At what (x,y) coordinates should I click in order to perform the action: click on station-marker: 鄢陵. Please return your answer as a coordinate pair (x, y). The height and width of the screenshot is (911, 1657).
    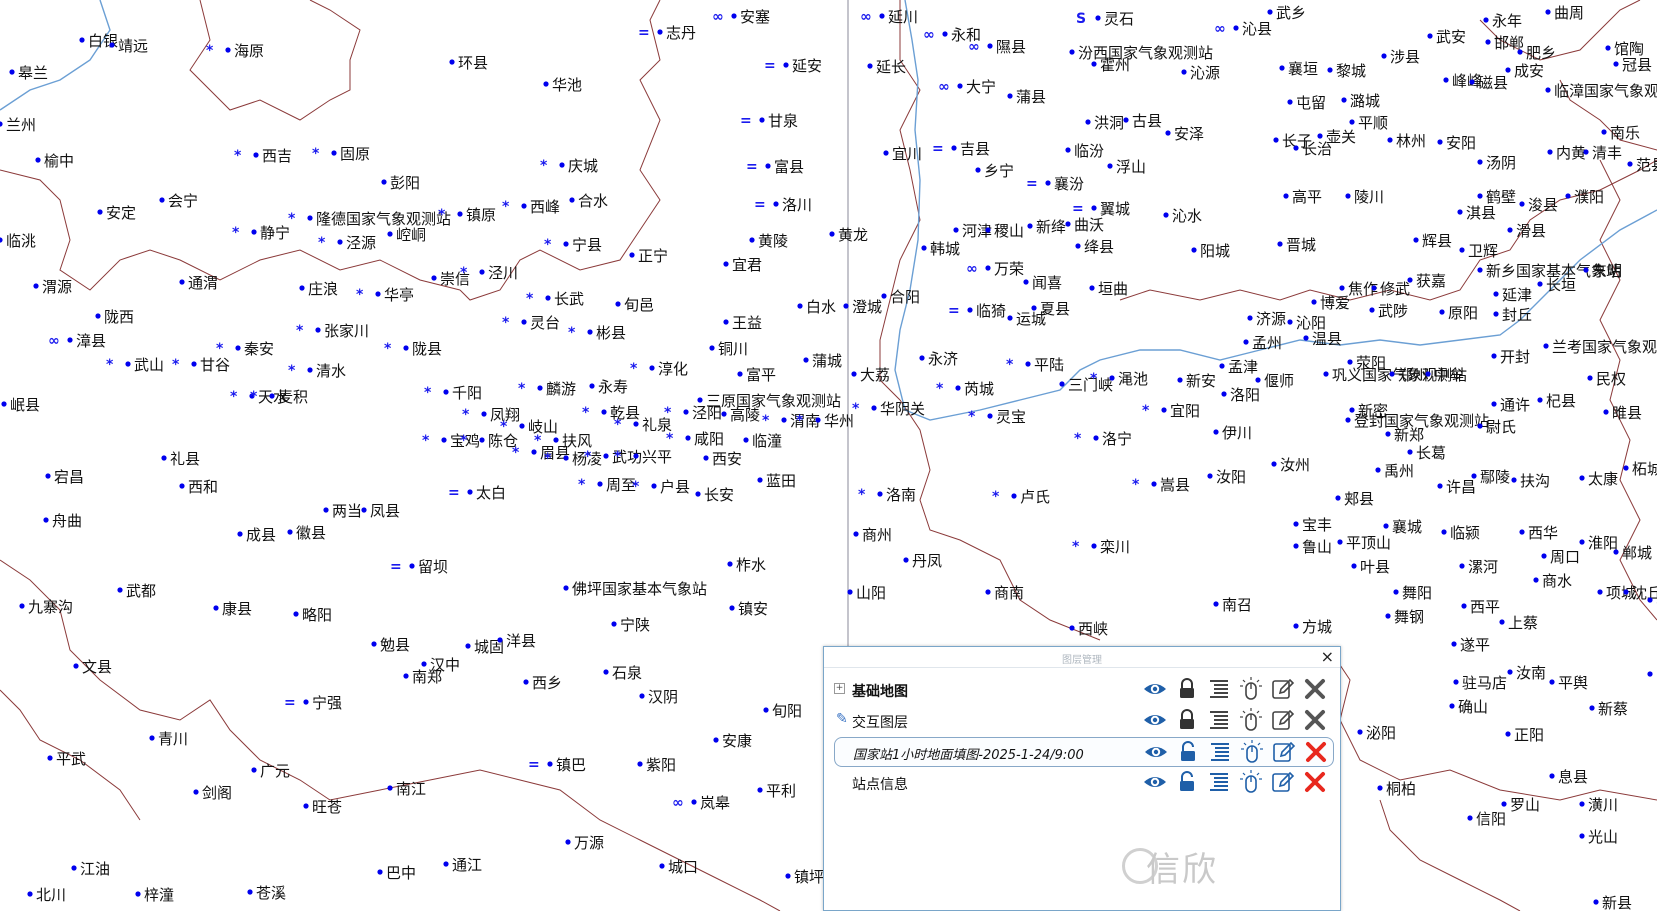
    Looking at the image, I should click on (1490, 477).